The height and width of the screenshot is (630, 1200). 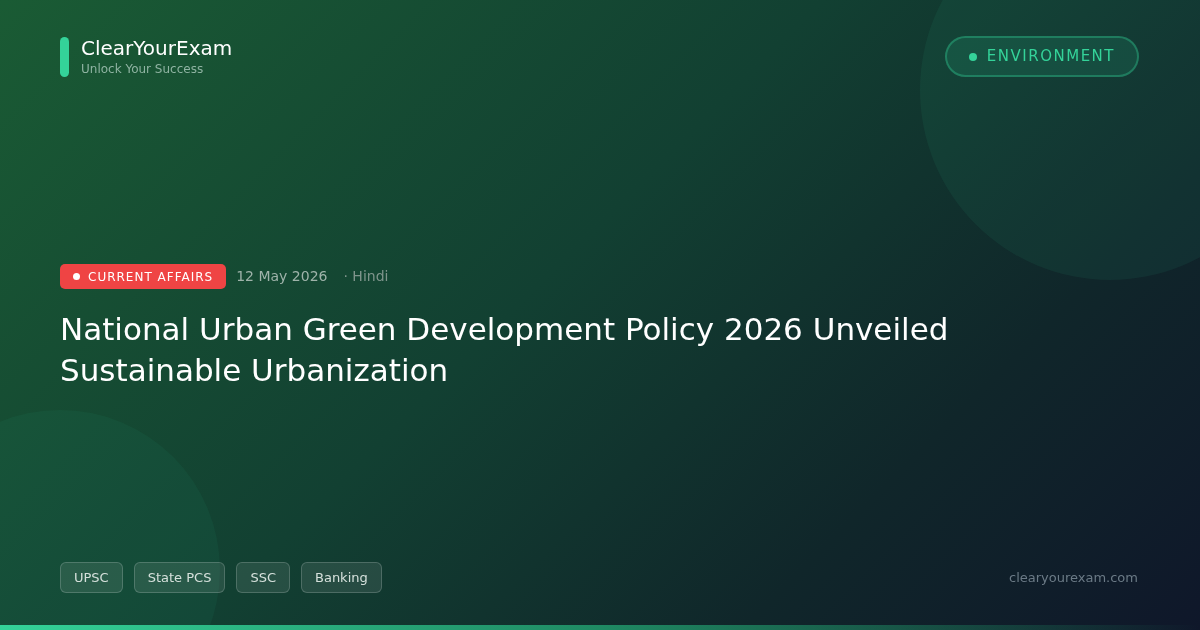 What do you see at coordinates (64, 56) in the screenshot?
I see `brand-accent-bar` at bounding box center [64, 56].